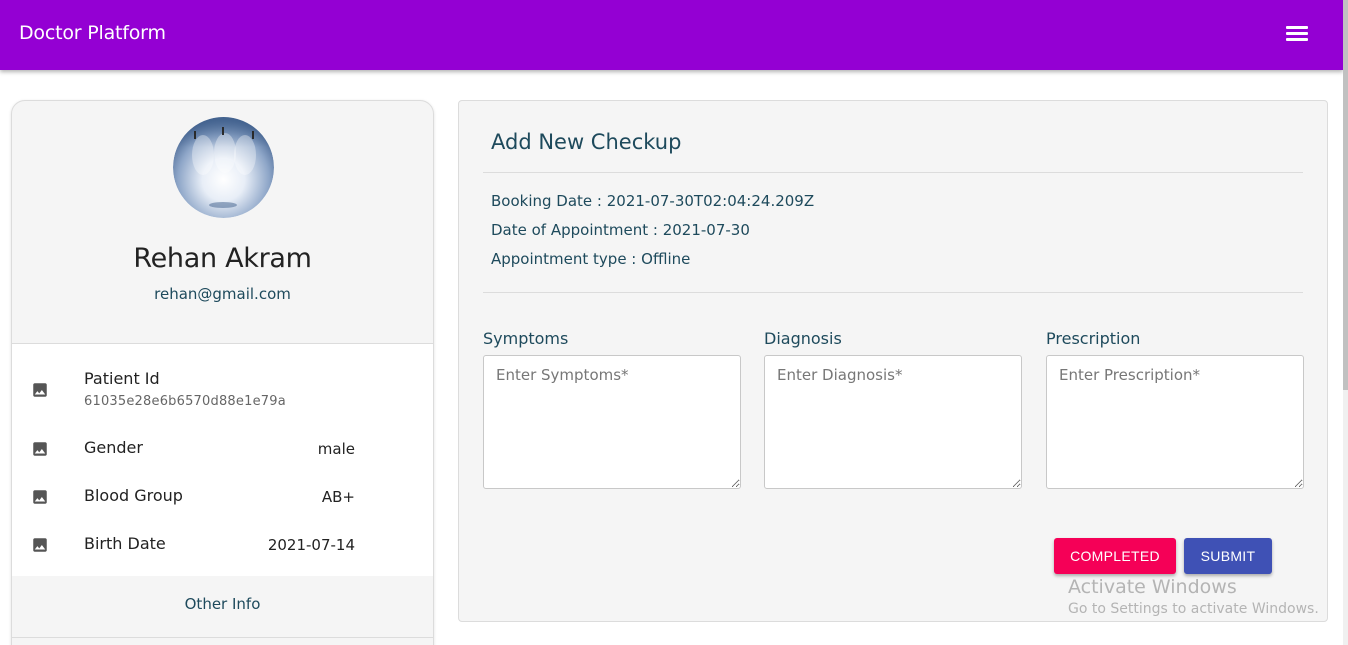 The image size is (1348, 645). What do you see at coordinates (222, 389) in the screenshot?
I see `info-row-patient-id: Patient Id 61035e28e6b6570d88e1e79a` at bounding box center [222, 389].